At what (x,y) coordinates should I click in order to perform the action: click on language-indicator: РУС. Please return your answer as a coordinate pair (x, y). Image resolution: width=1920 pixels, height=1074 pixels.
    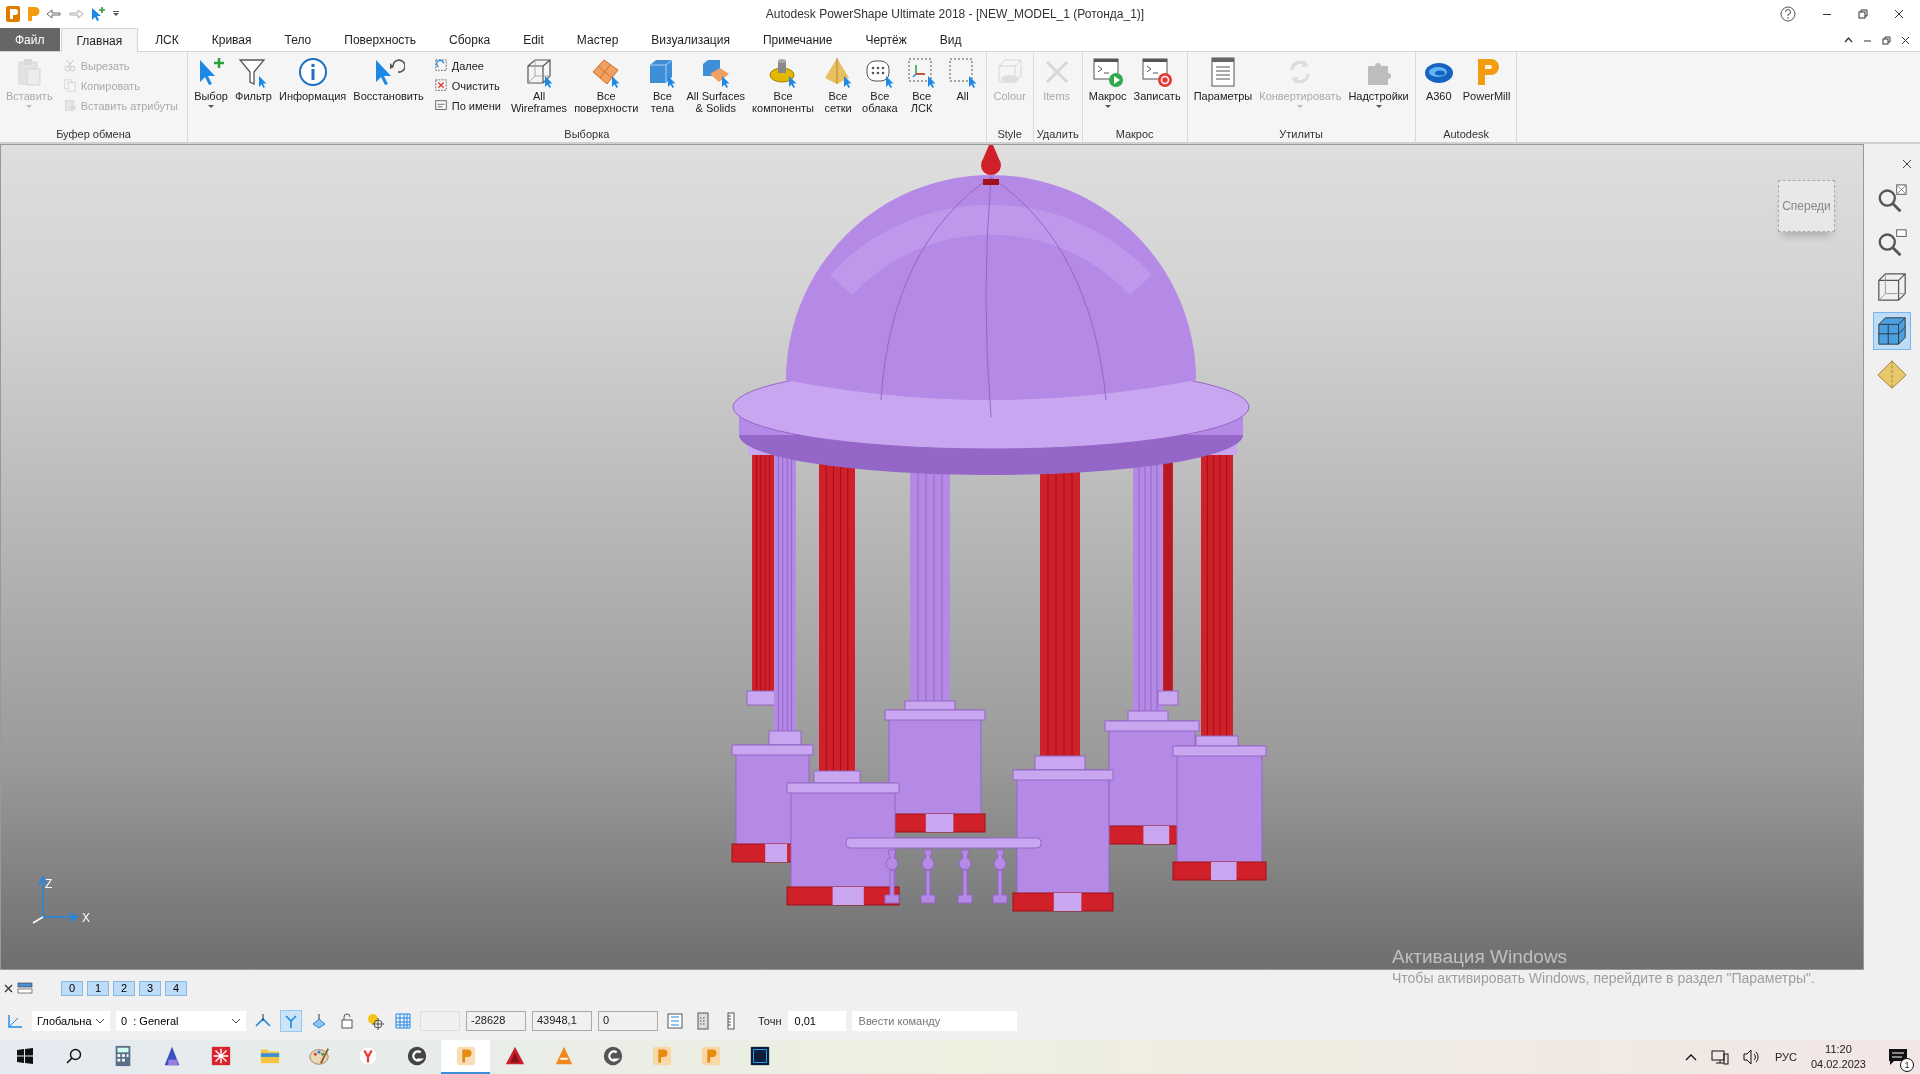
    Looking at the image, I should click on (1785, 1057).